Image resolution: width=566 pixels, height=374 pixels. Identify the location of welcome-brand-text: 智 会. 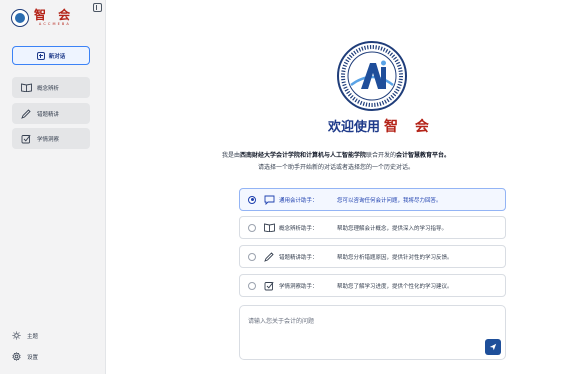
(409, 127).